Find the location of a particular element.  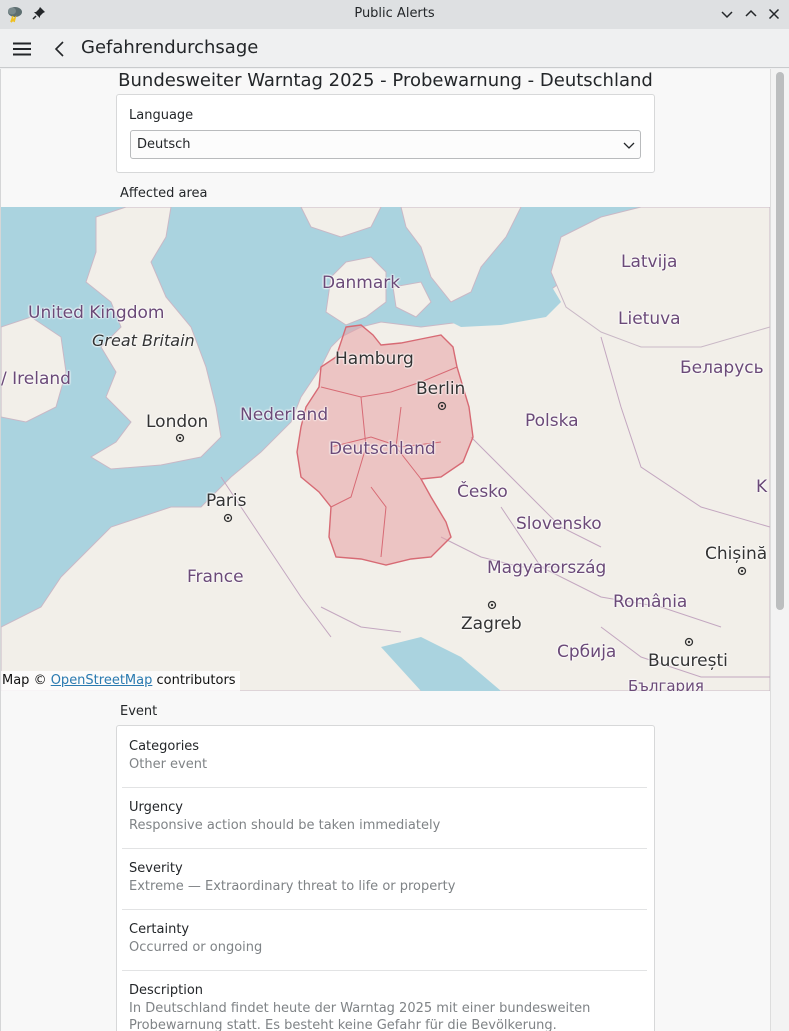

map-label-romania: România is located at coordinates (650, 602).